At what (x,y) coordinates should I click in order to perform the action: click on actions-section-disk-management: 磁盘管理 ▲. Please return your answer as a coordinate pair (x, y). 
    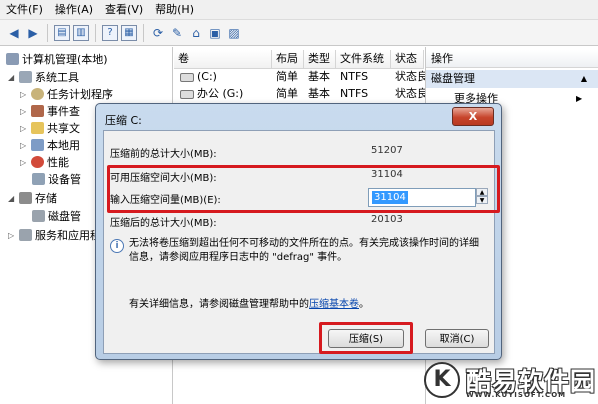
    Looking at the image, I should click on (512, 79).